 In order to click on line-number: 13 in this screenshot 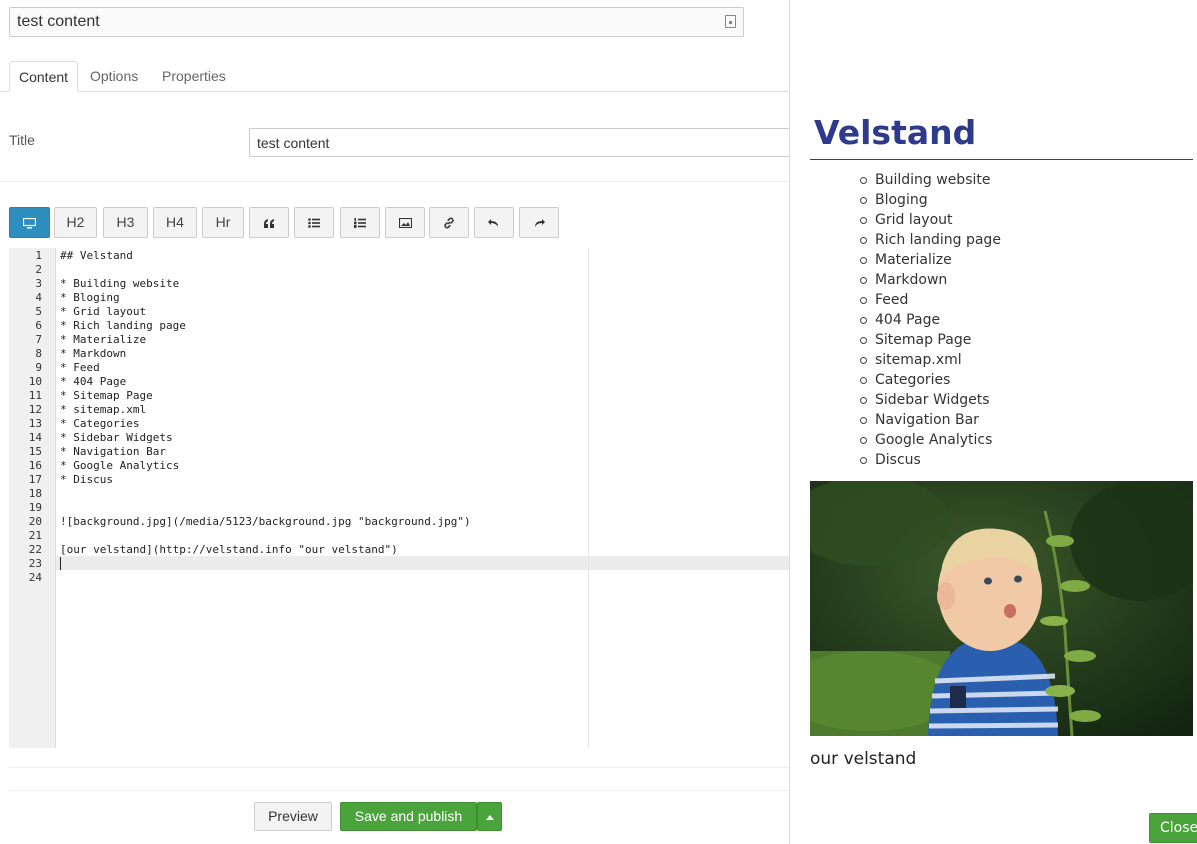, I will do `click(35, 423)`.